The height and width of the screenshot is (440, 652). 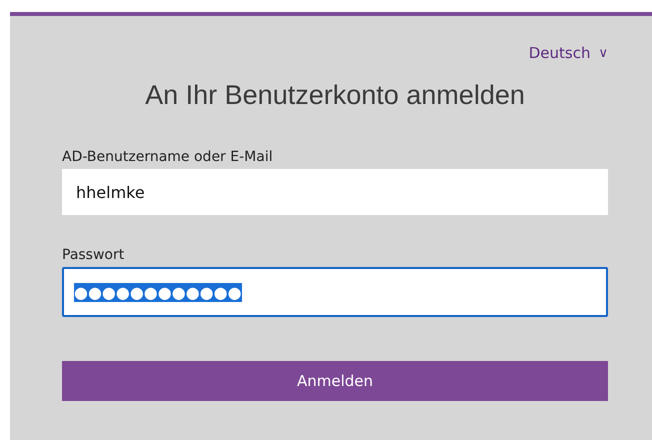 I want to click on input-field: ●●●●●●●●●●●●, so click(x=335, y=292).